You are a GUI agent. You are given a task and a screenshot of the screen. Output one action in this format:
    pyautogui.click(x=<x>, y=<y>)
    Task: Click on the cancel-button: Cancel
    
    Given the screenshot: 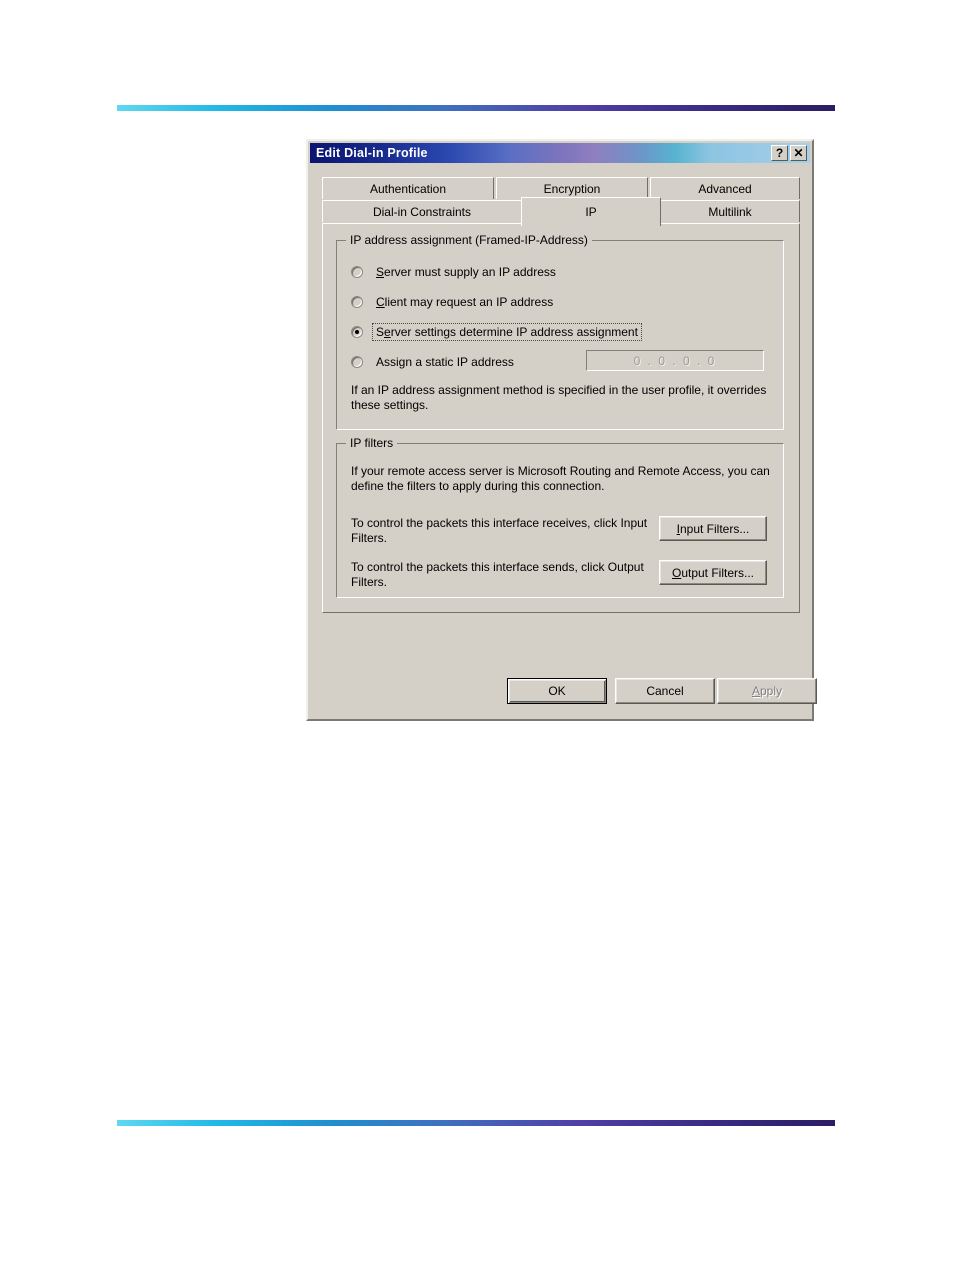 What is the action you would take?
    pyautogui.click(x=665, y=691)
    